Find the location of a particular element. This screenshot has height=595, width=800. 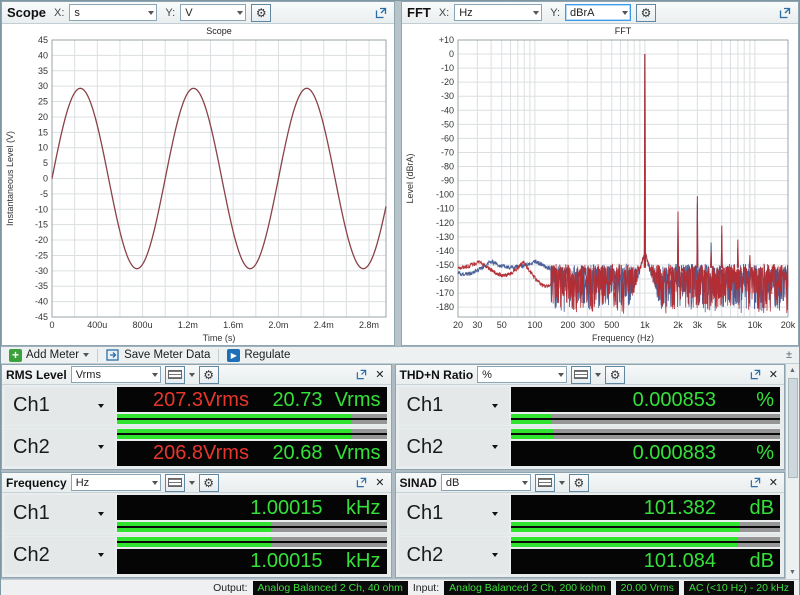

frequency-unit-select: Hz is located at coordinates (115, 482).